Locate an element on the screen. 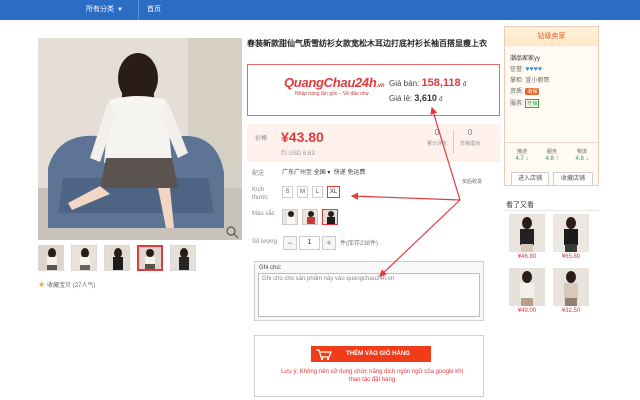  contact-label: 掌柜: is located at coordinates (517, 81).